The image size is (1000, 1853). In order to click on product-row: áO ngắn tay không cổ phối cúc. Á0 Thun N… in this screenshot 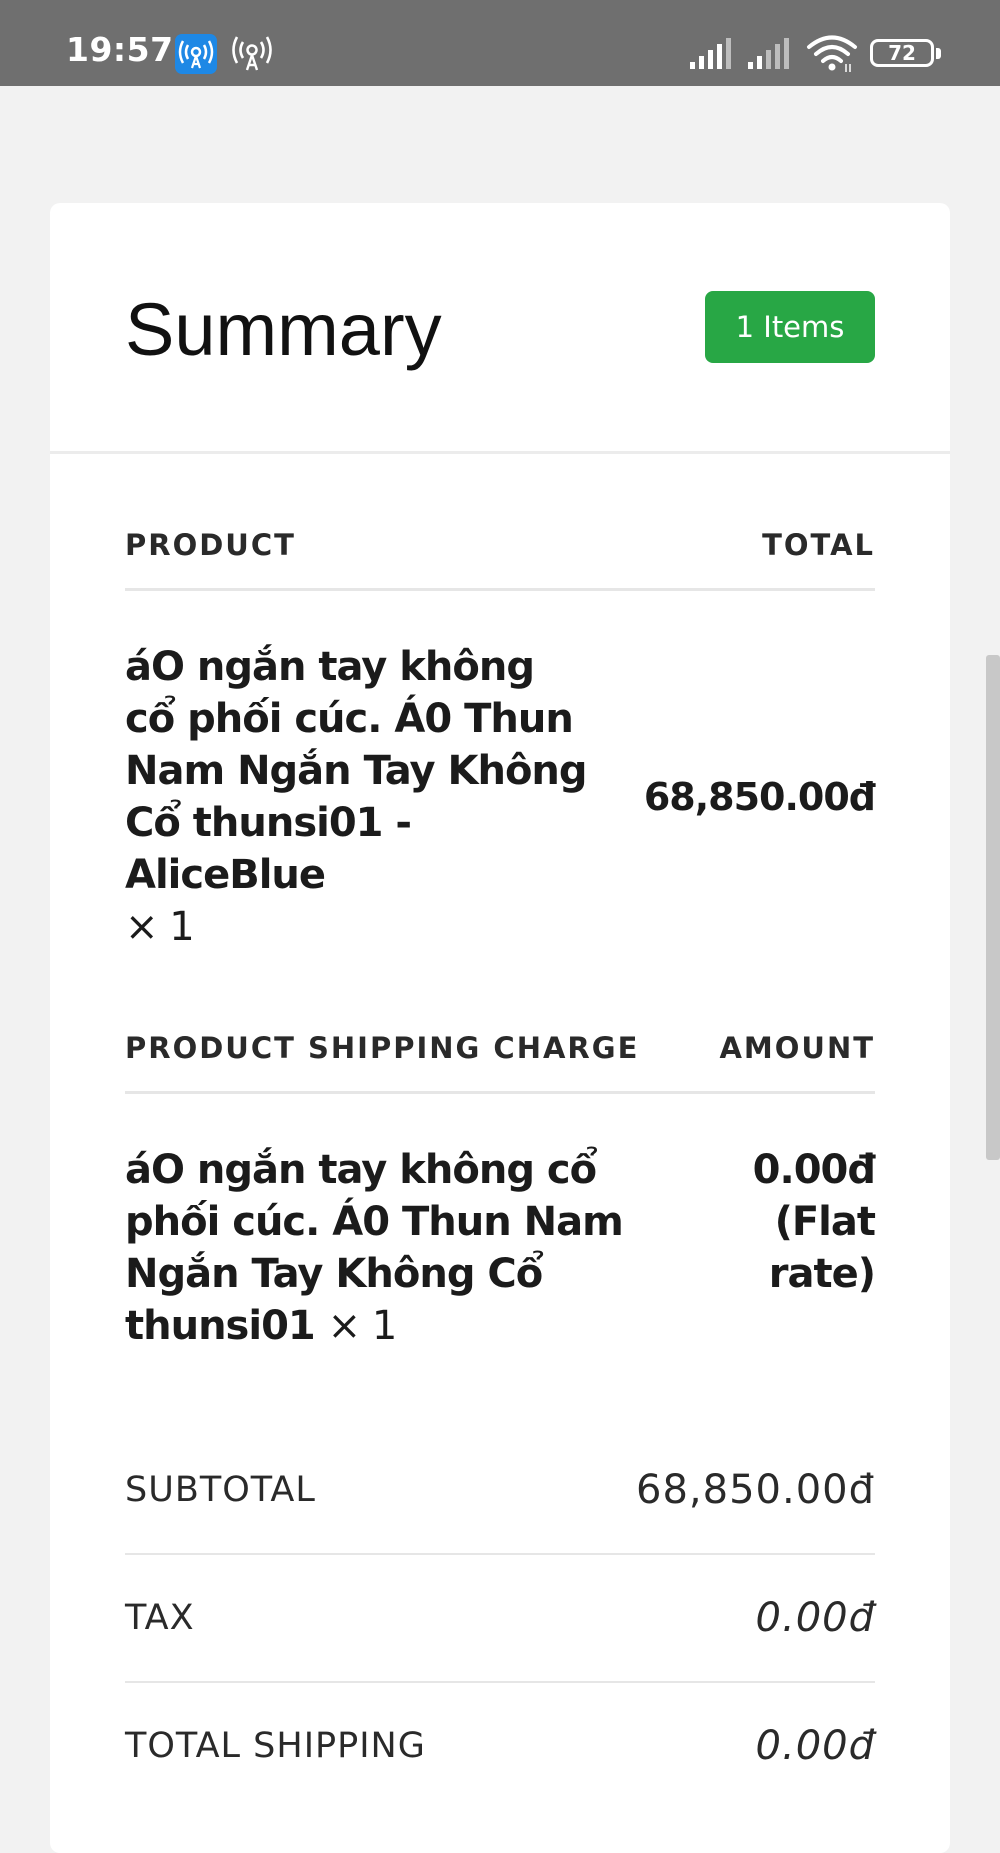, I will do `click(500, 772)`.